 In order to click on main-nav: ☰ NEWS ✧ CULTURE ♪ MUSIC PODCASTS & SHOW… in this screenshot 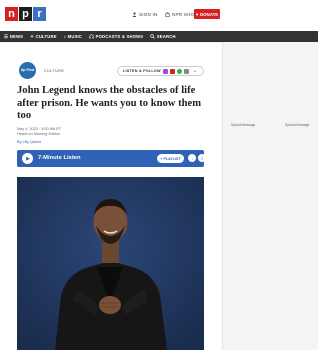, I will do `click(159, 36)`.